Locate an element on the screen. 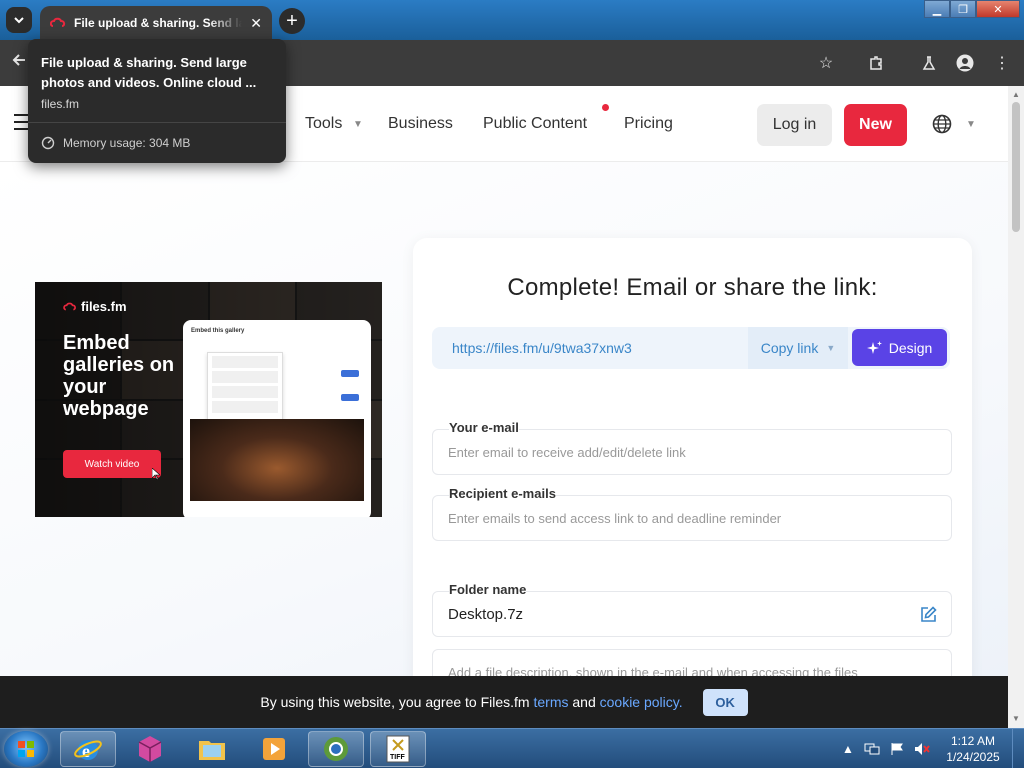 The height and width of the screenshot is (768, 1024). folder-name-field is located at coordinates (692, 614).